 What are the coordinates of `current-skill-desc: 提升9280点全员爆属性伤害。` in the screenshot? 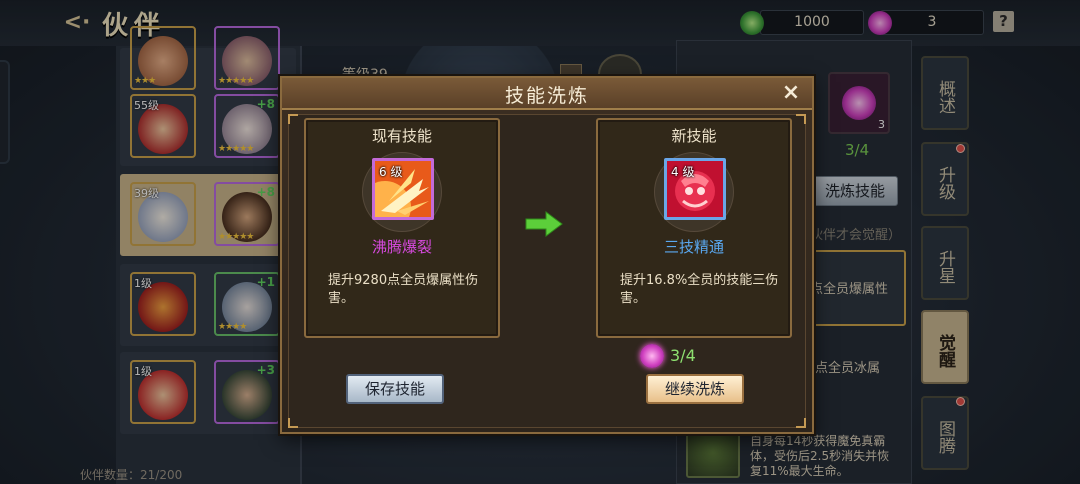 It's located at (403, 289).